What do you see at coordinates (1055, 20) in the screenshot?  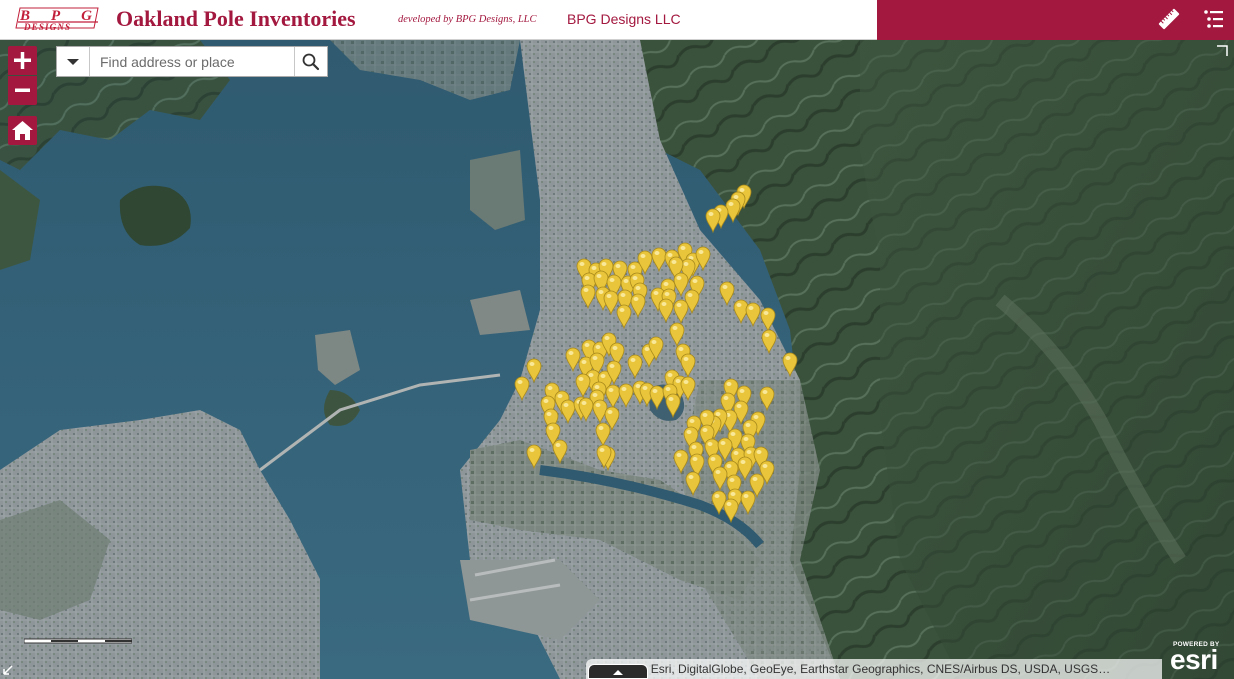 I see `header-toolbar` at bounding box center [1055, 20].